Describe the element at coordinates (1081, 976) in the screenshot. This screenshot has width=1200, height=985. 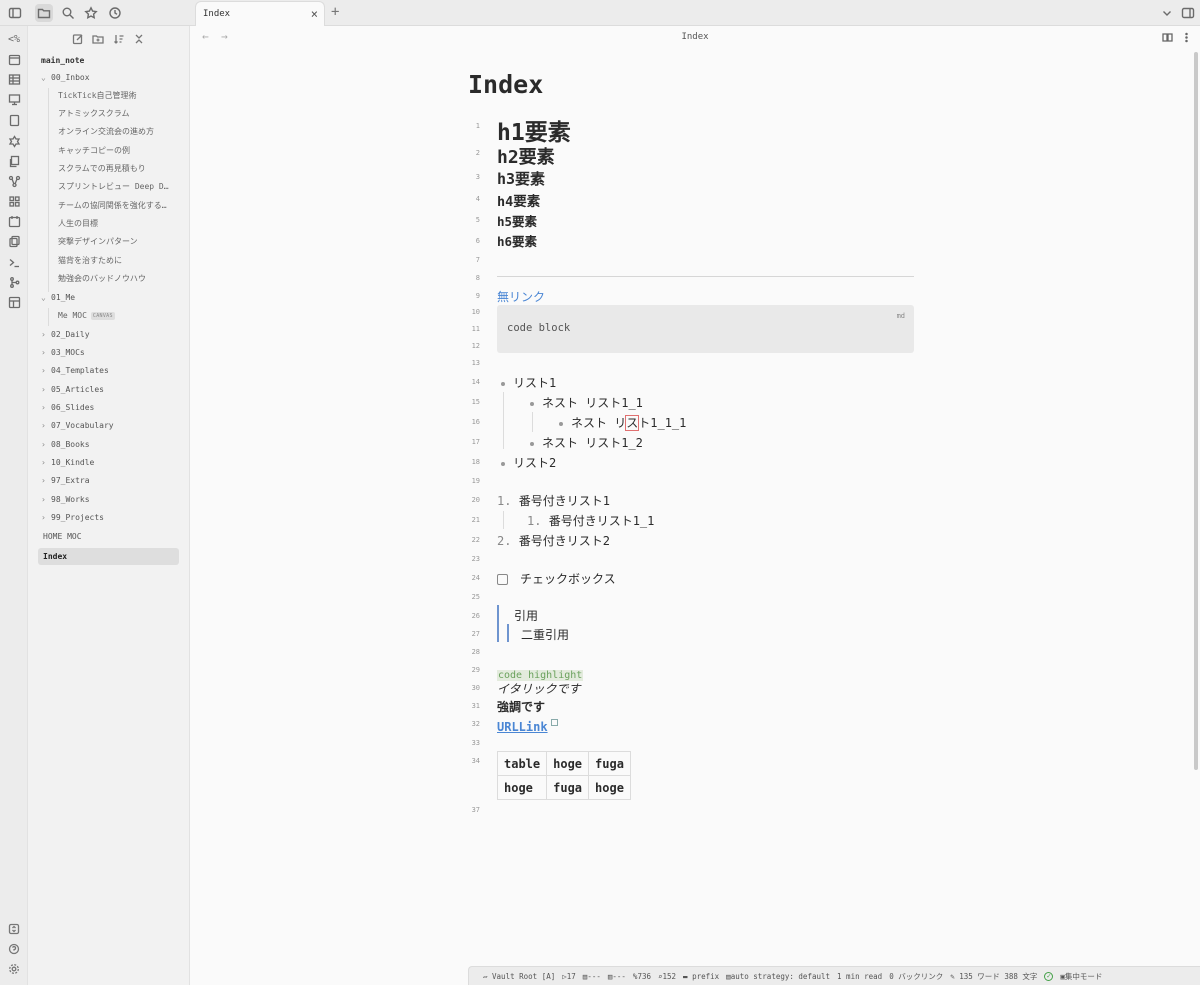
I see `focus-mode-button: ▣集中モード` at that location.